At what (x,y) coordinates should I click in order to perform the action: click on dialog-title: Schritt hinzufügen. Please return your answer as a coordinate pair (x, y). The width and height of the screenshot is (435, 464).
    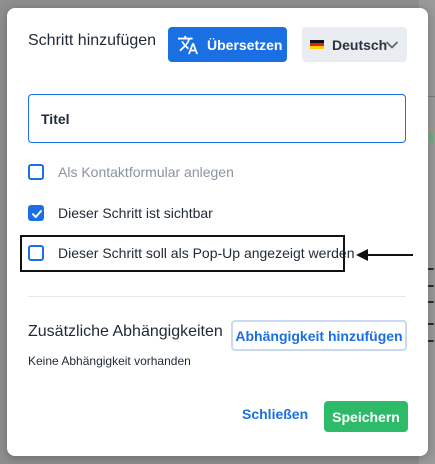
    Looking at the image, I should click on (92, 40).